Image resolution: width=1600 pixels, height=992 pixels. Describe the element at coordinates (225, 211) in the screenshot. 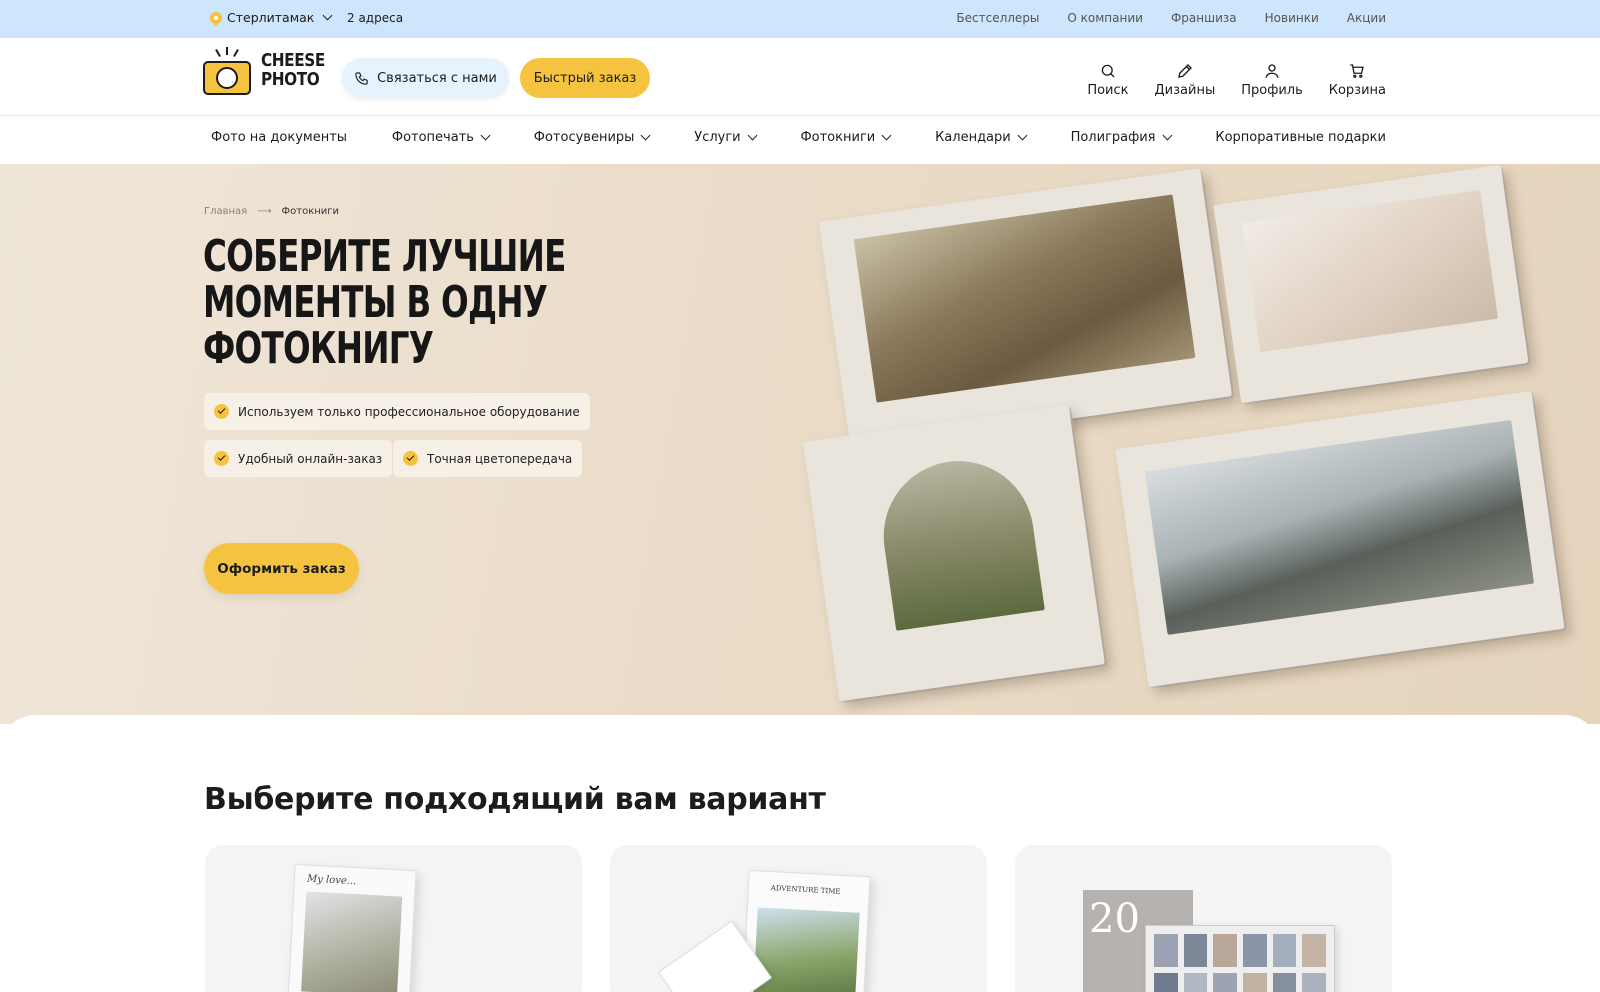

I see `breadcrumb-home: Главная` at that location.